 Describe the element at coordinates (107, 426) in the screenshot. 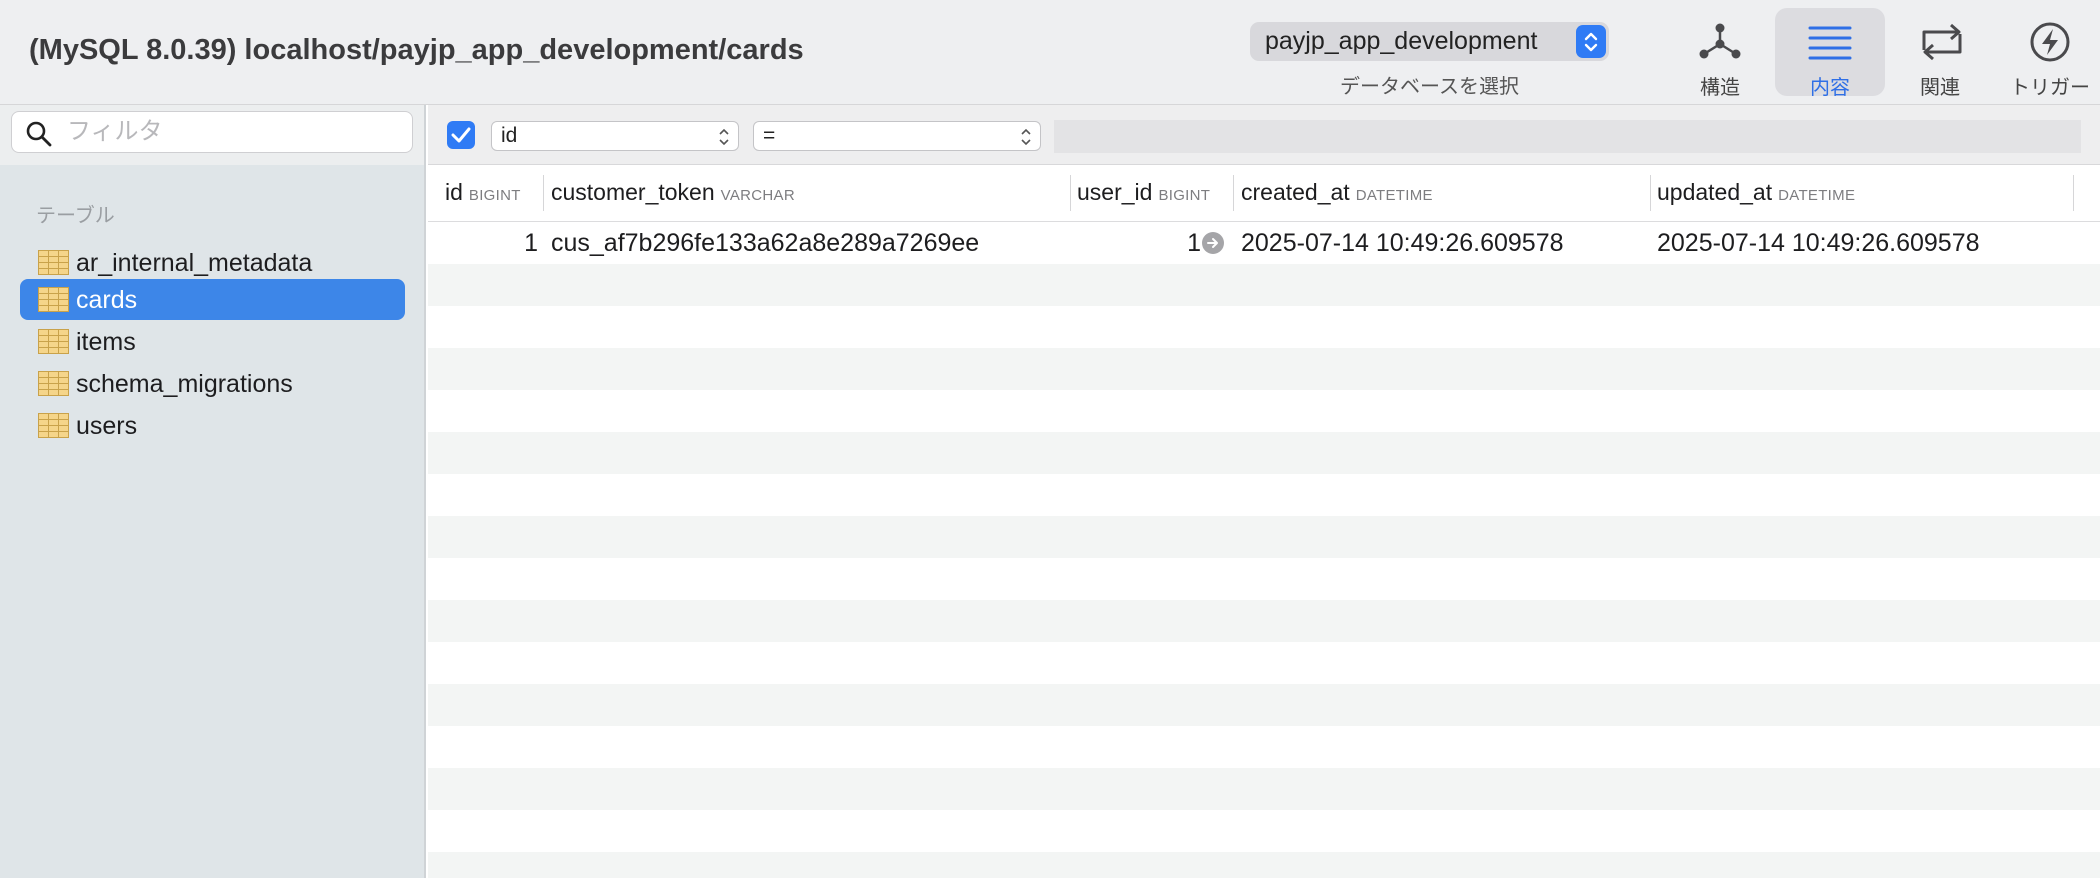

I see `sidebar-item-label: users` at that location.